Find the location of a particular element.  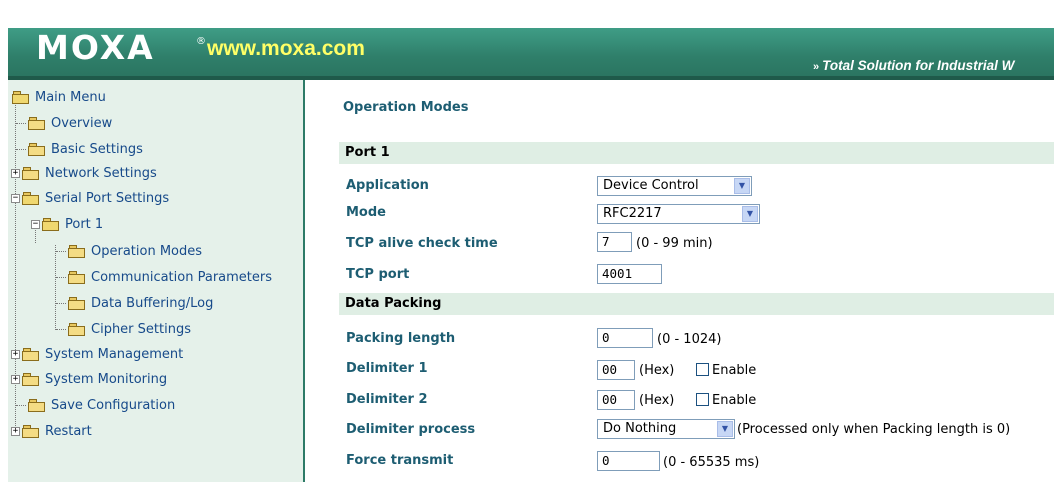

delimiter1-label: Delimiter 1 is located at coordinates (387, 368).